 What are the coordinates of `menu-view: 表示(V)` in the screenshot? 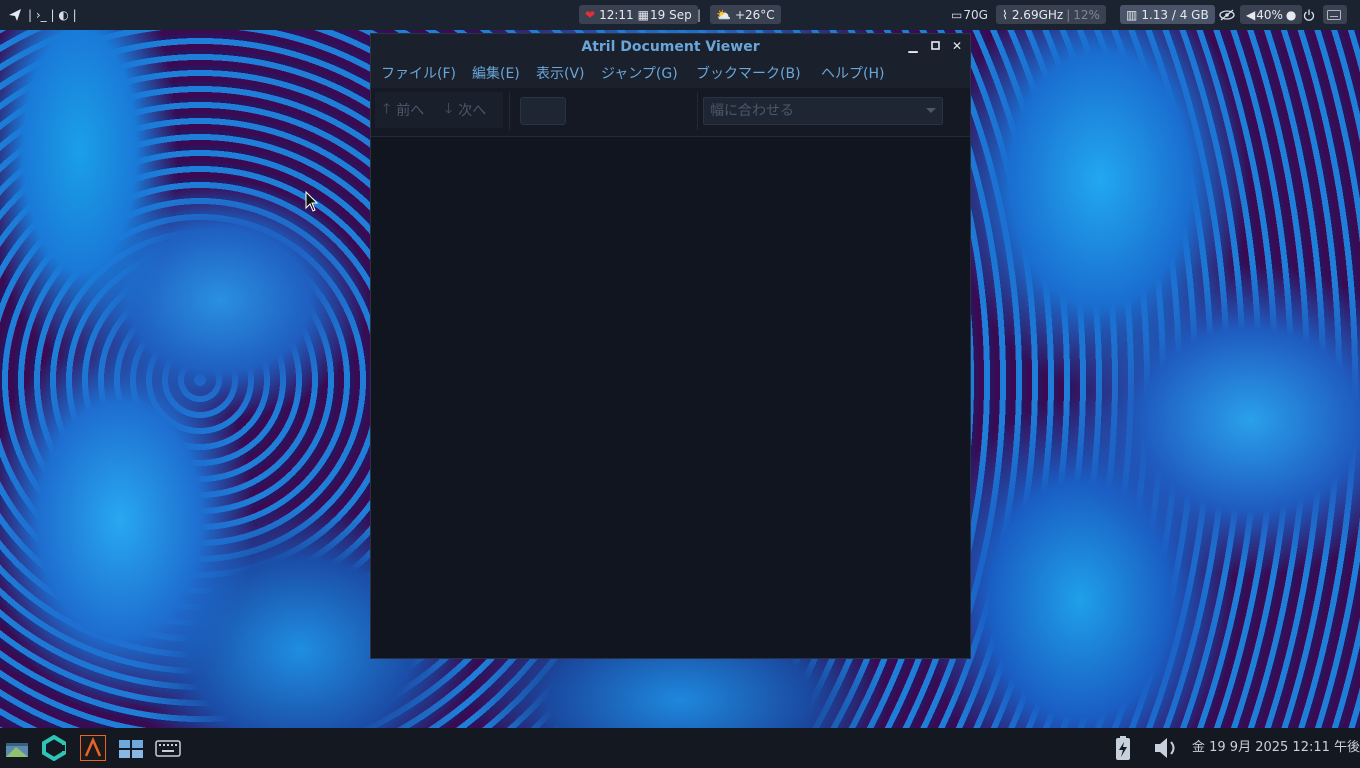 It's located at (560, 74).